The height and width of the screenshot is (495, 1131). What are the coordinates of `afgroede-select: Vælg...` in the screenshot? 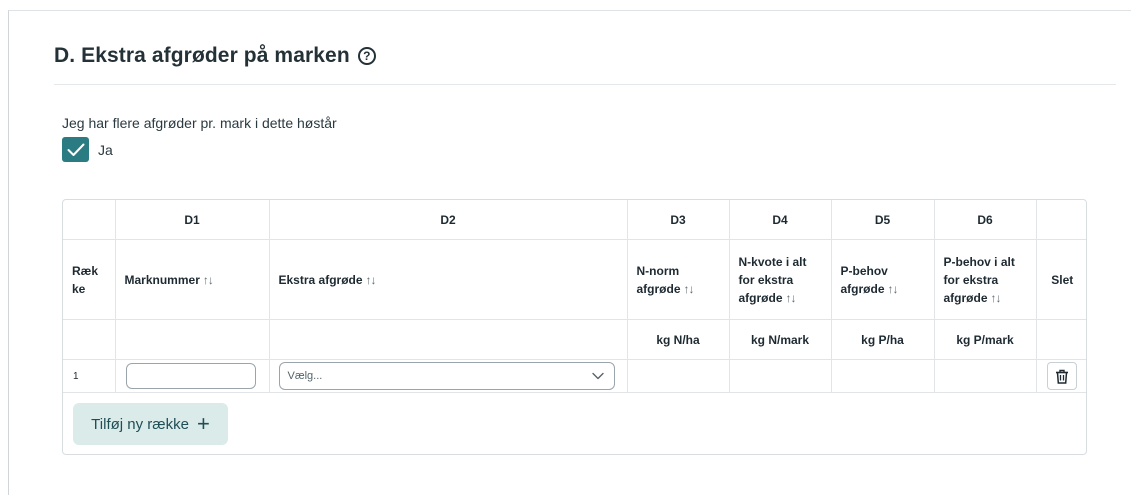 It's located at (446, 376).